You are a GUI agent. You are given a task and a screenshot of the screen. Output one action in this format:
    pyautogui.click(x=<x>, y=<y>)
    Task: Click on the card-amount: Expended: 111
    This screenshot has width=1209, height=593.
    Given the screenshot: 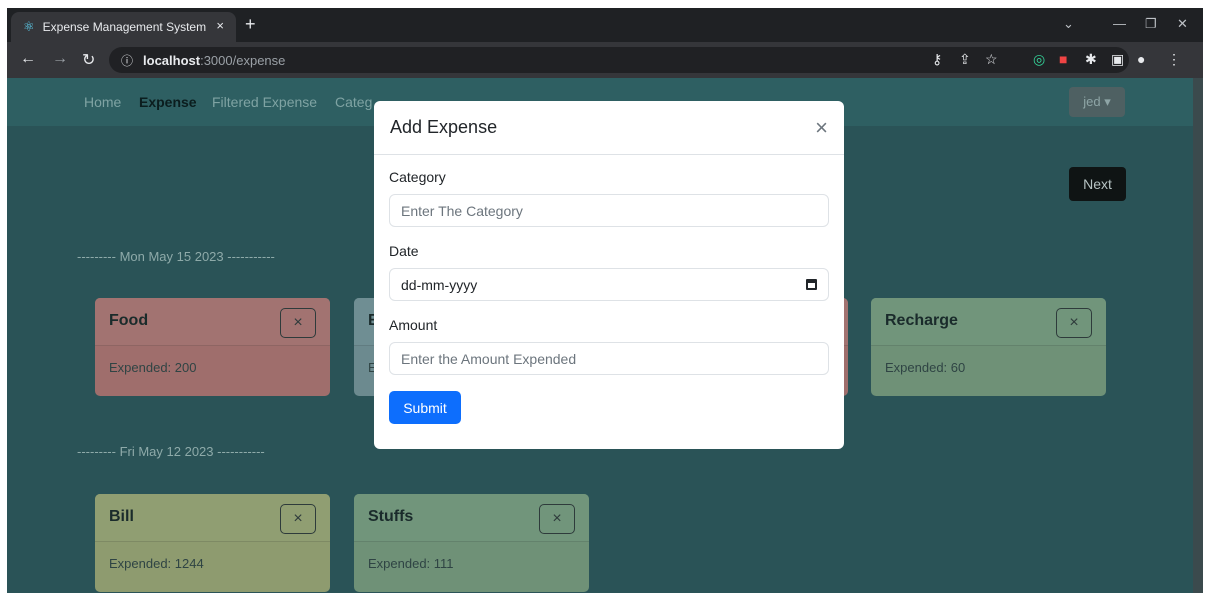 What is the action you would take?
    pyautogui.click(x=411, y=563)
    